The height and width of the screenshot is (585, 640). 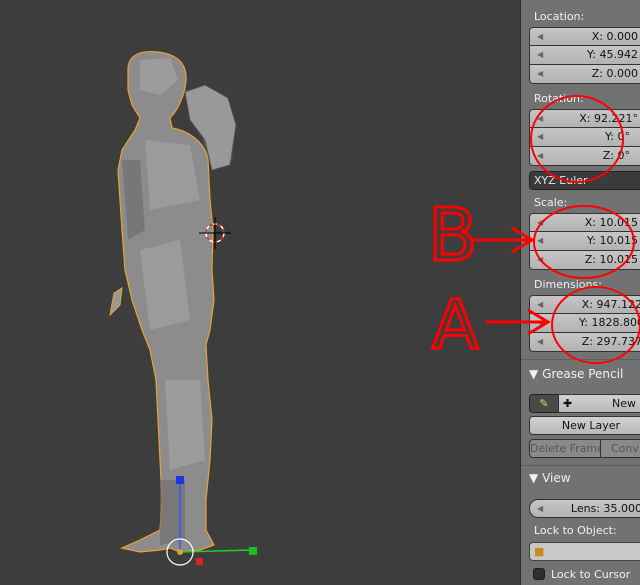 What do you see at coordinates (610, 341) in the screenshot?
I see `dimensions-z-value: Z: 297.737` at bounding box center [610, 341].